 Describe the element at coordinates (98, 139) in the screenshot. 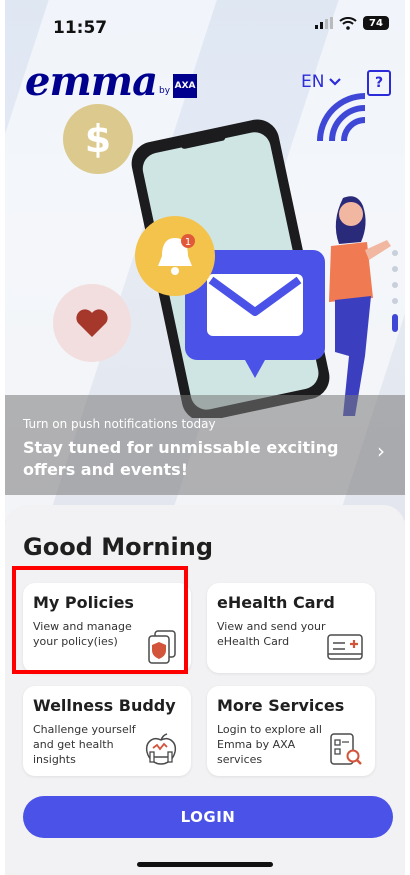

I see `dollar-icon: $` at that location.